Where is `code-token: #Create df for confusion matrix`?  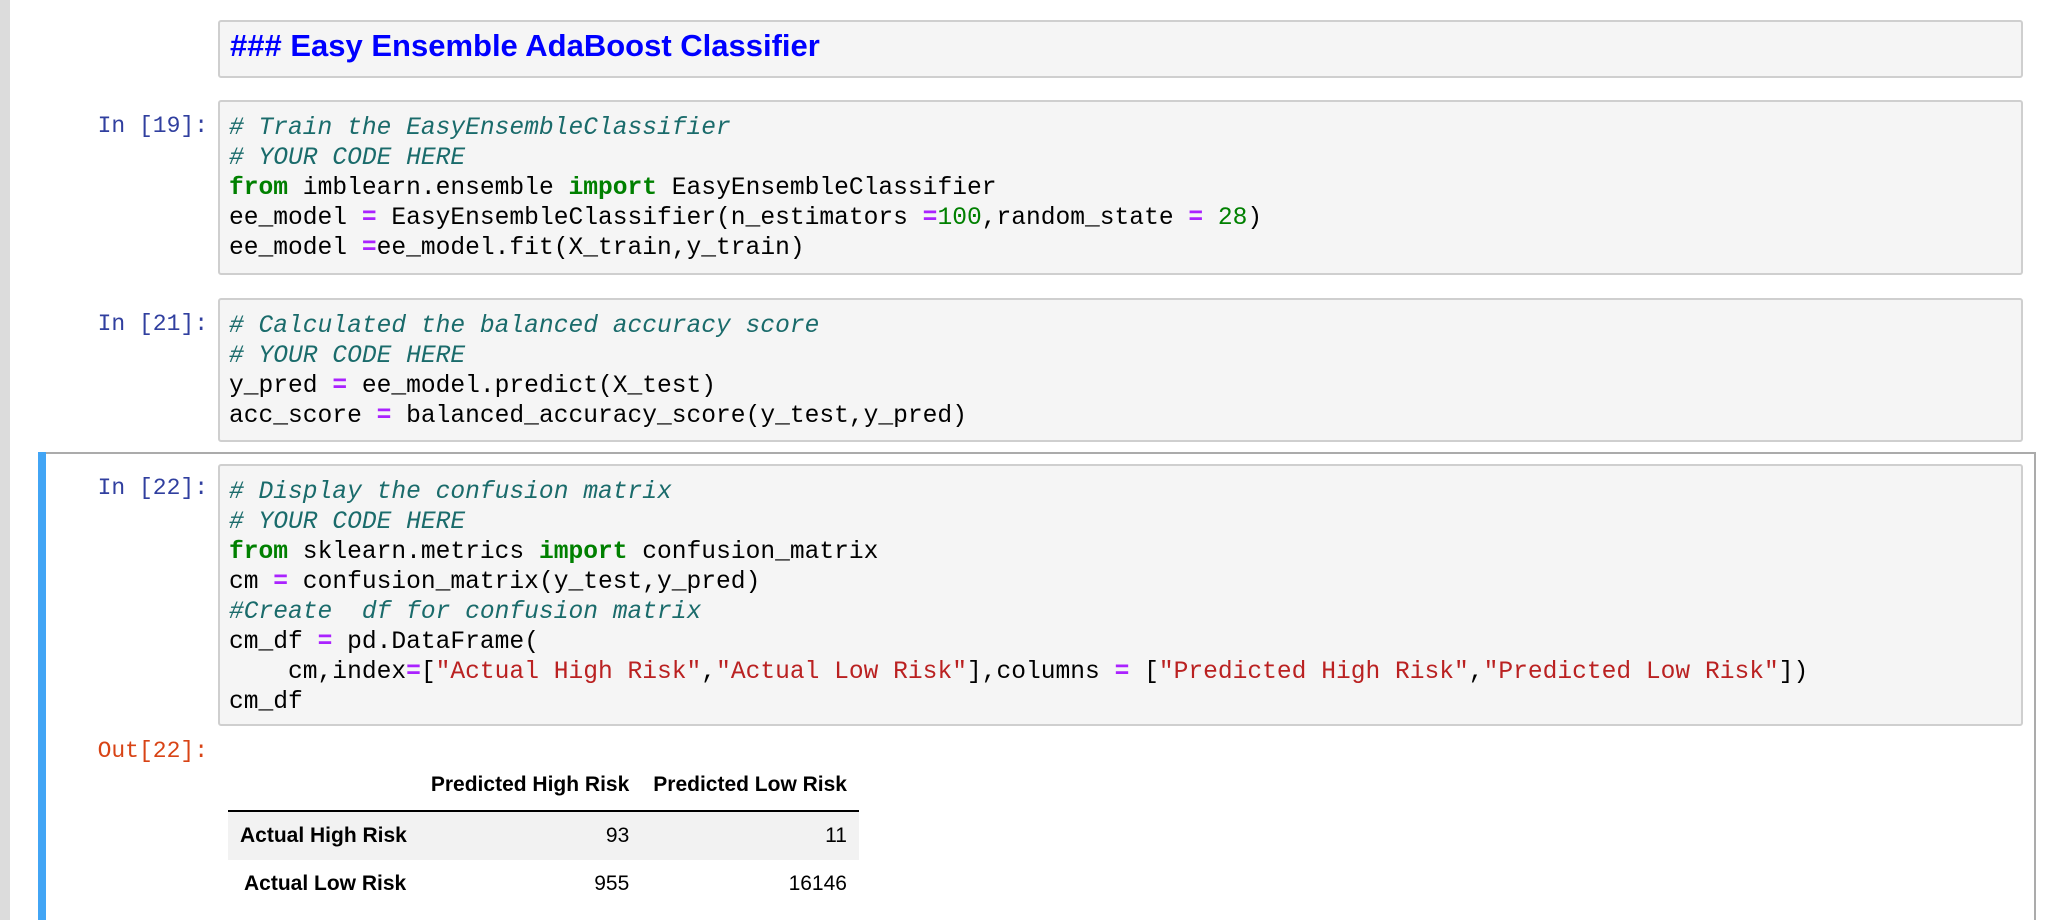 code-token: #Create df for confusion matrix is located at coordinates (465, 612).